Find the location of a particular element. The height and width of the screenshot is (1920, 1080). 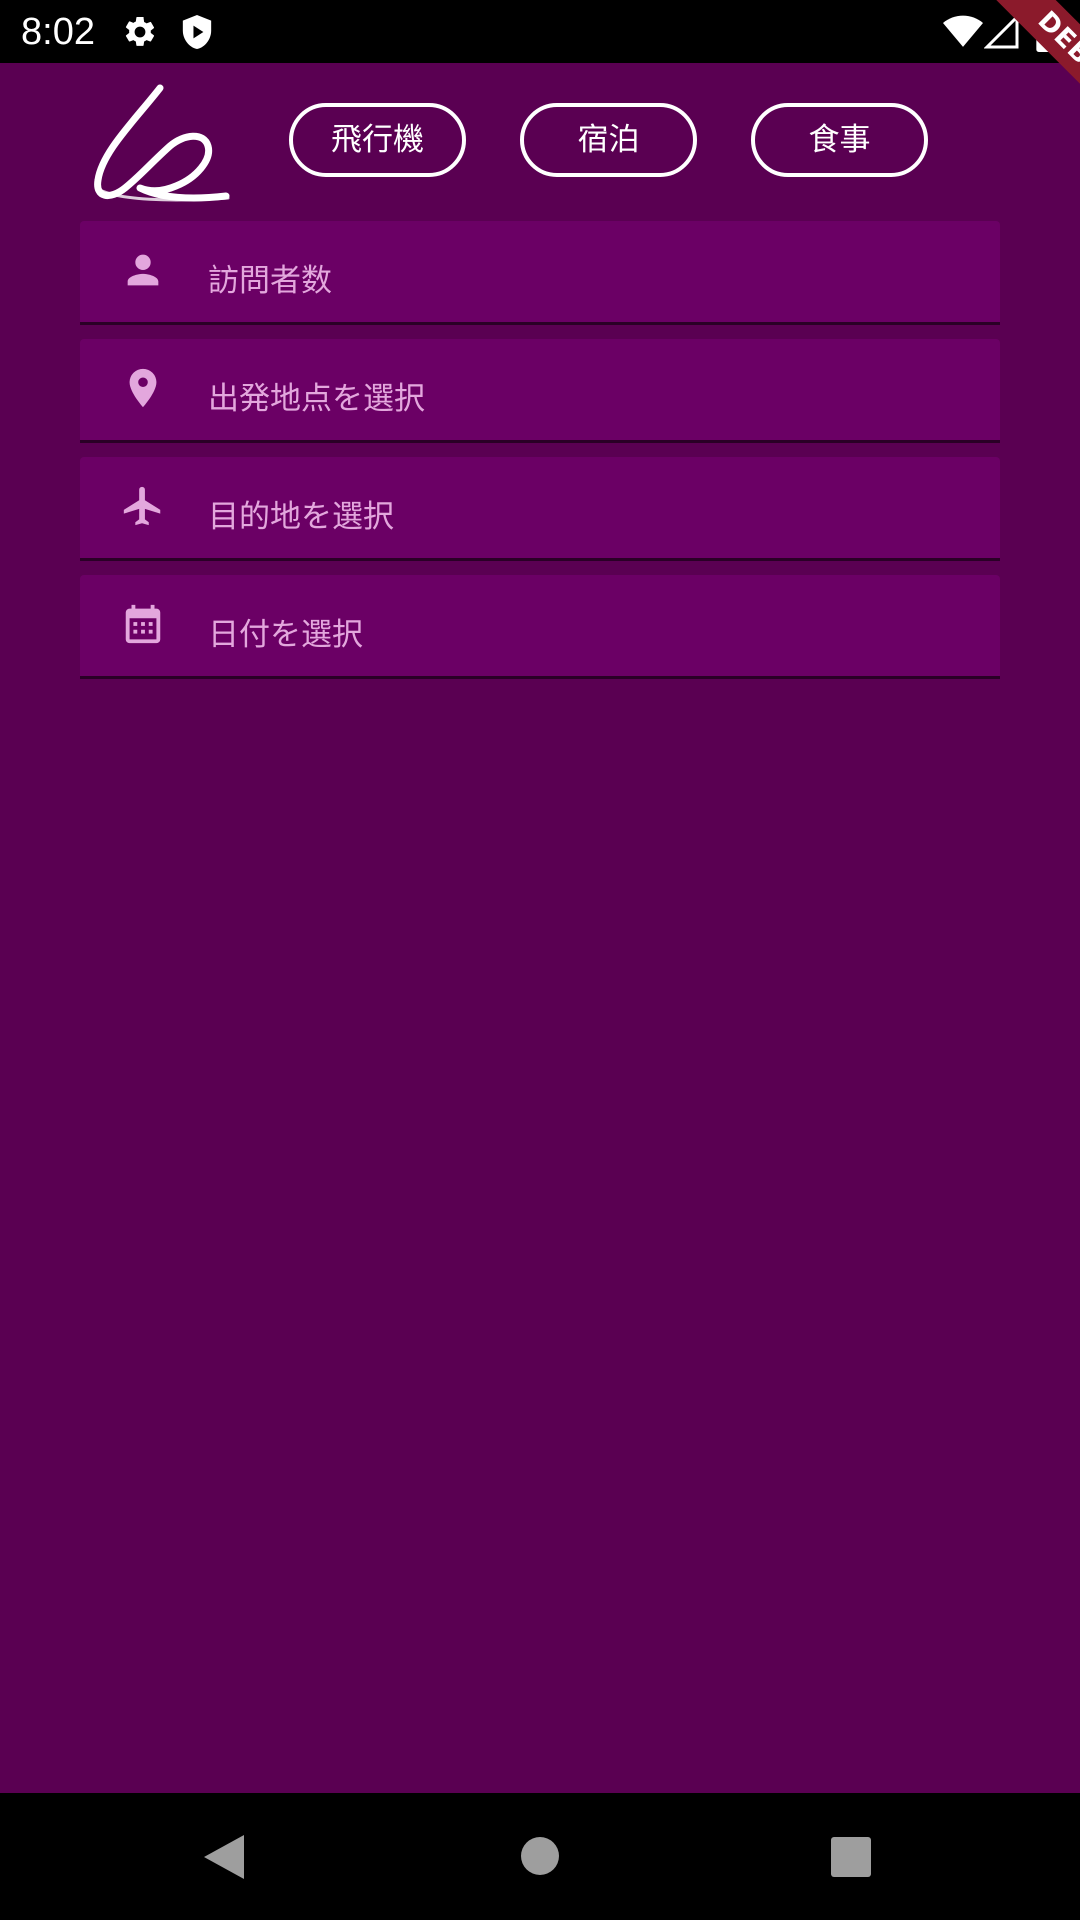

person-icon is located at coordinates (143, 270).